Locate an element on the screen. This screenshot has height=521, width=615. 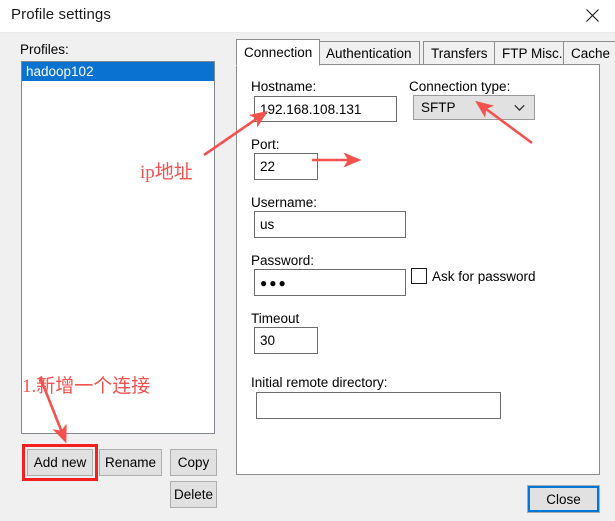
chevron-down-icon is located at coordinates (519, 107).